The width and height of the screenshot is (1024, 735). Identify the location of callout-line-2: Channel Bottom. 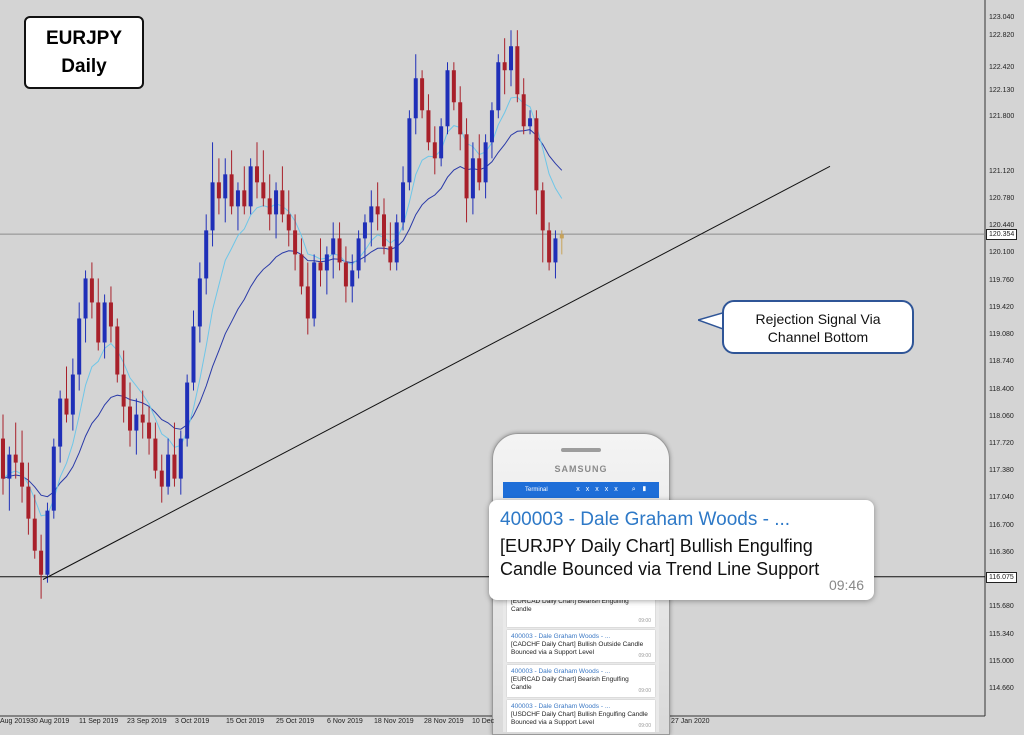
(818, 337).